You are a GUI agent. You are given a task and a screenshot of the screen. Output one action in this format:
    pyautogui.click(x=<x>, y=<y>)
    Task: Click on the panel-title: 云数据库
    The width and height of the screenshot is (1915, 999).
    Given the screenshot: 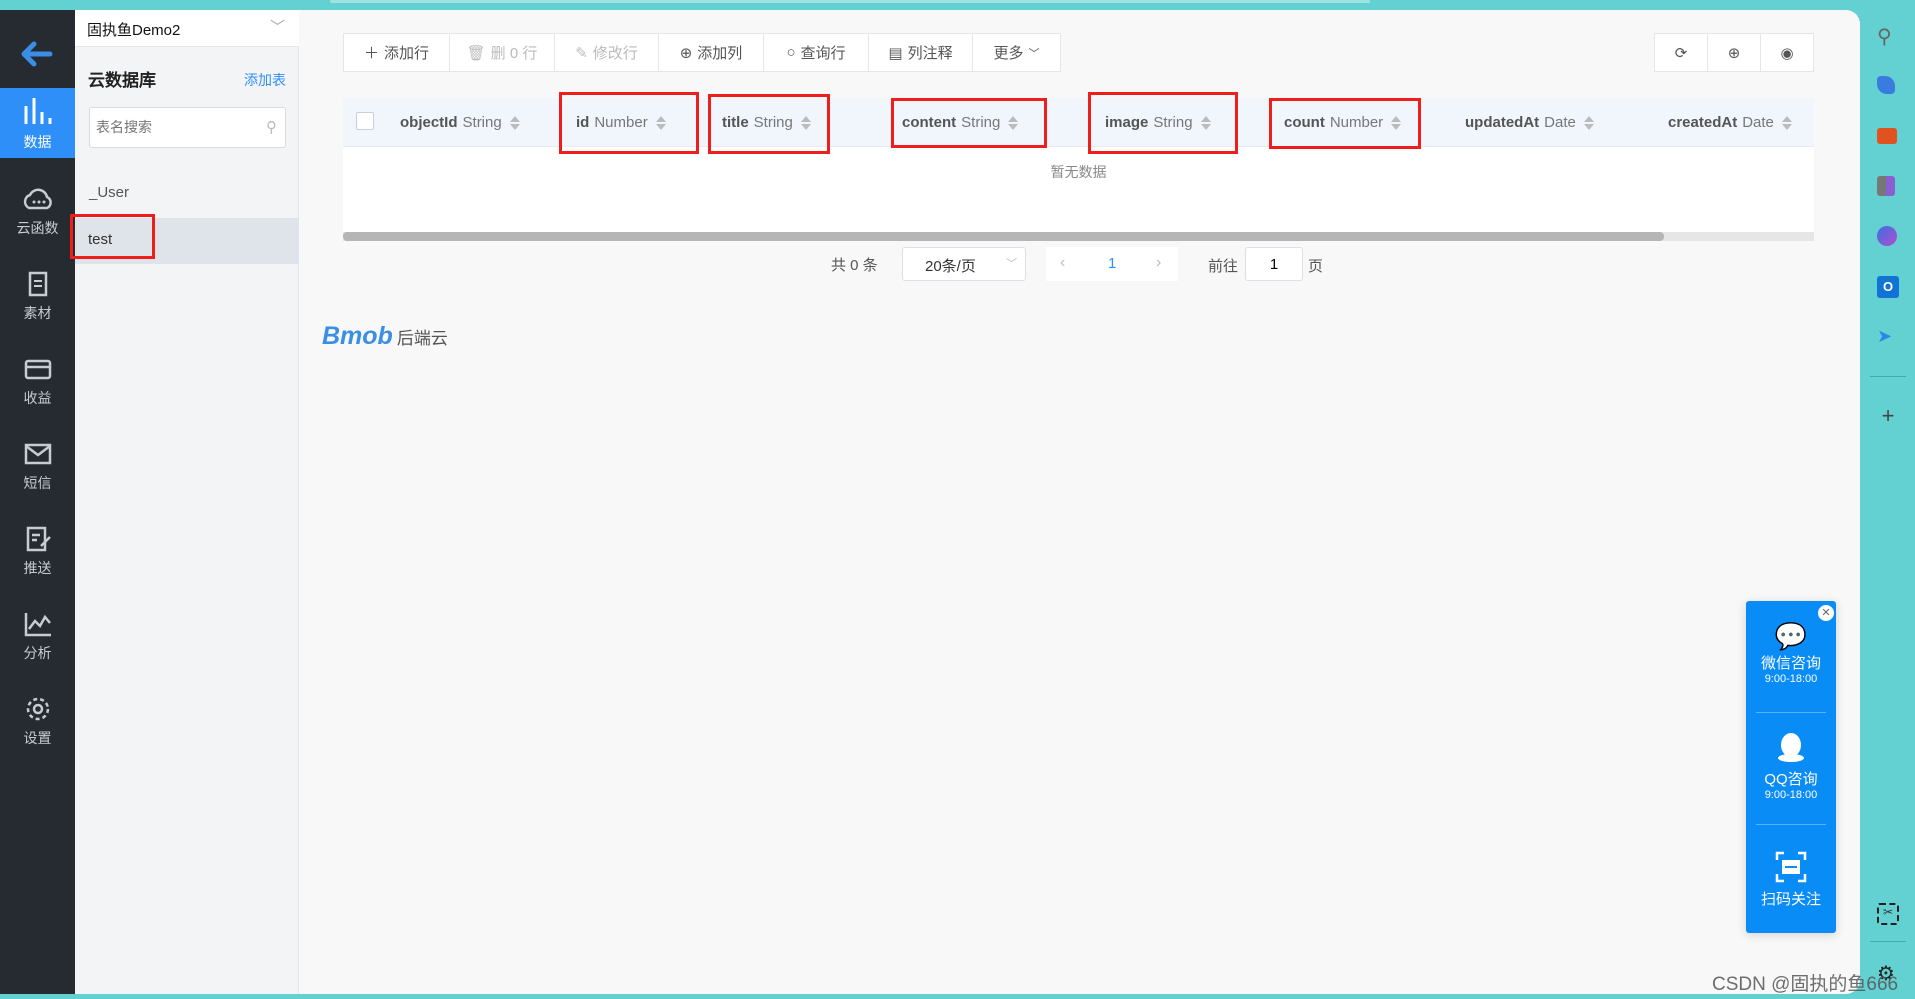 What is the action you would take?
    pyautogui.click(x=122, y=80)
    